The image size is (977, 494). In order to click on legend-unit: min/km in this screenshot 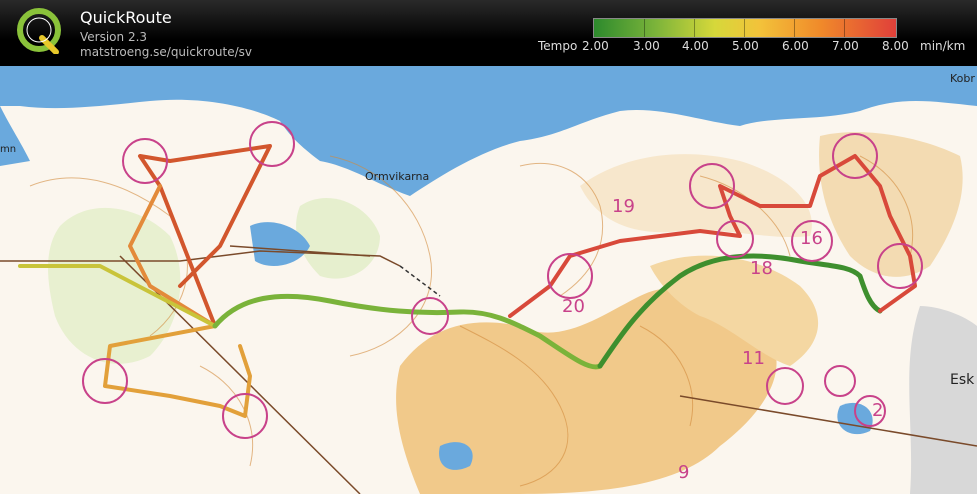, I will do `click(943, 46)`.